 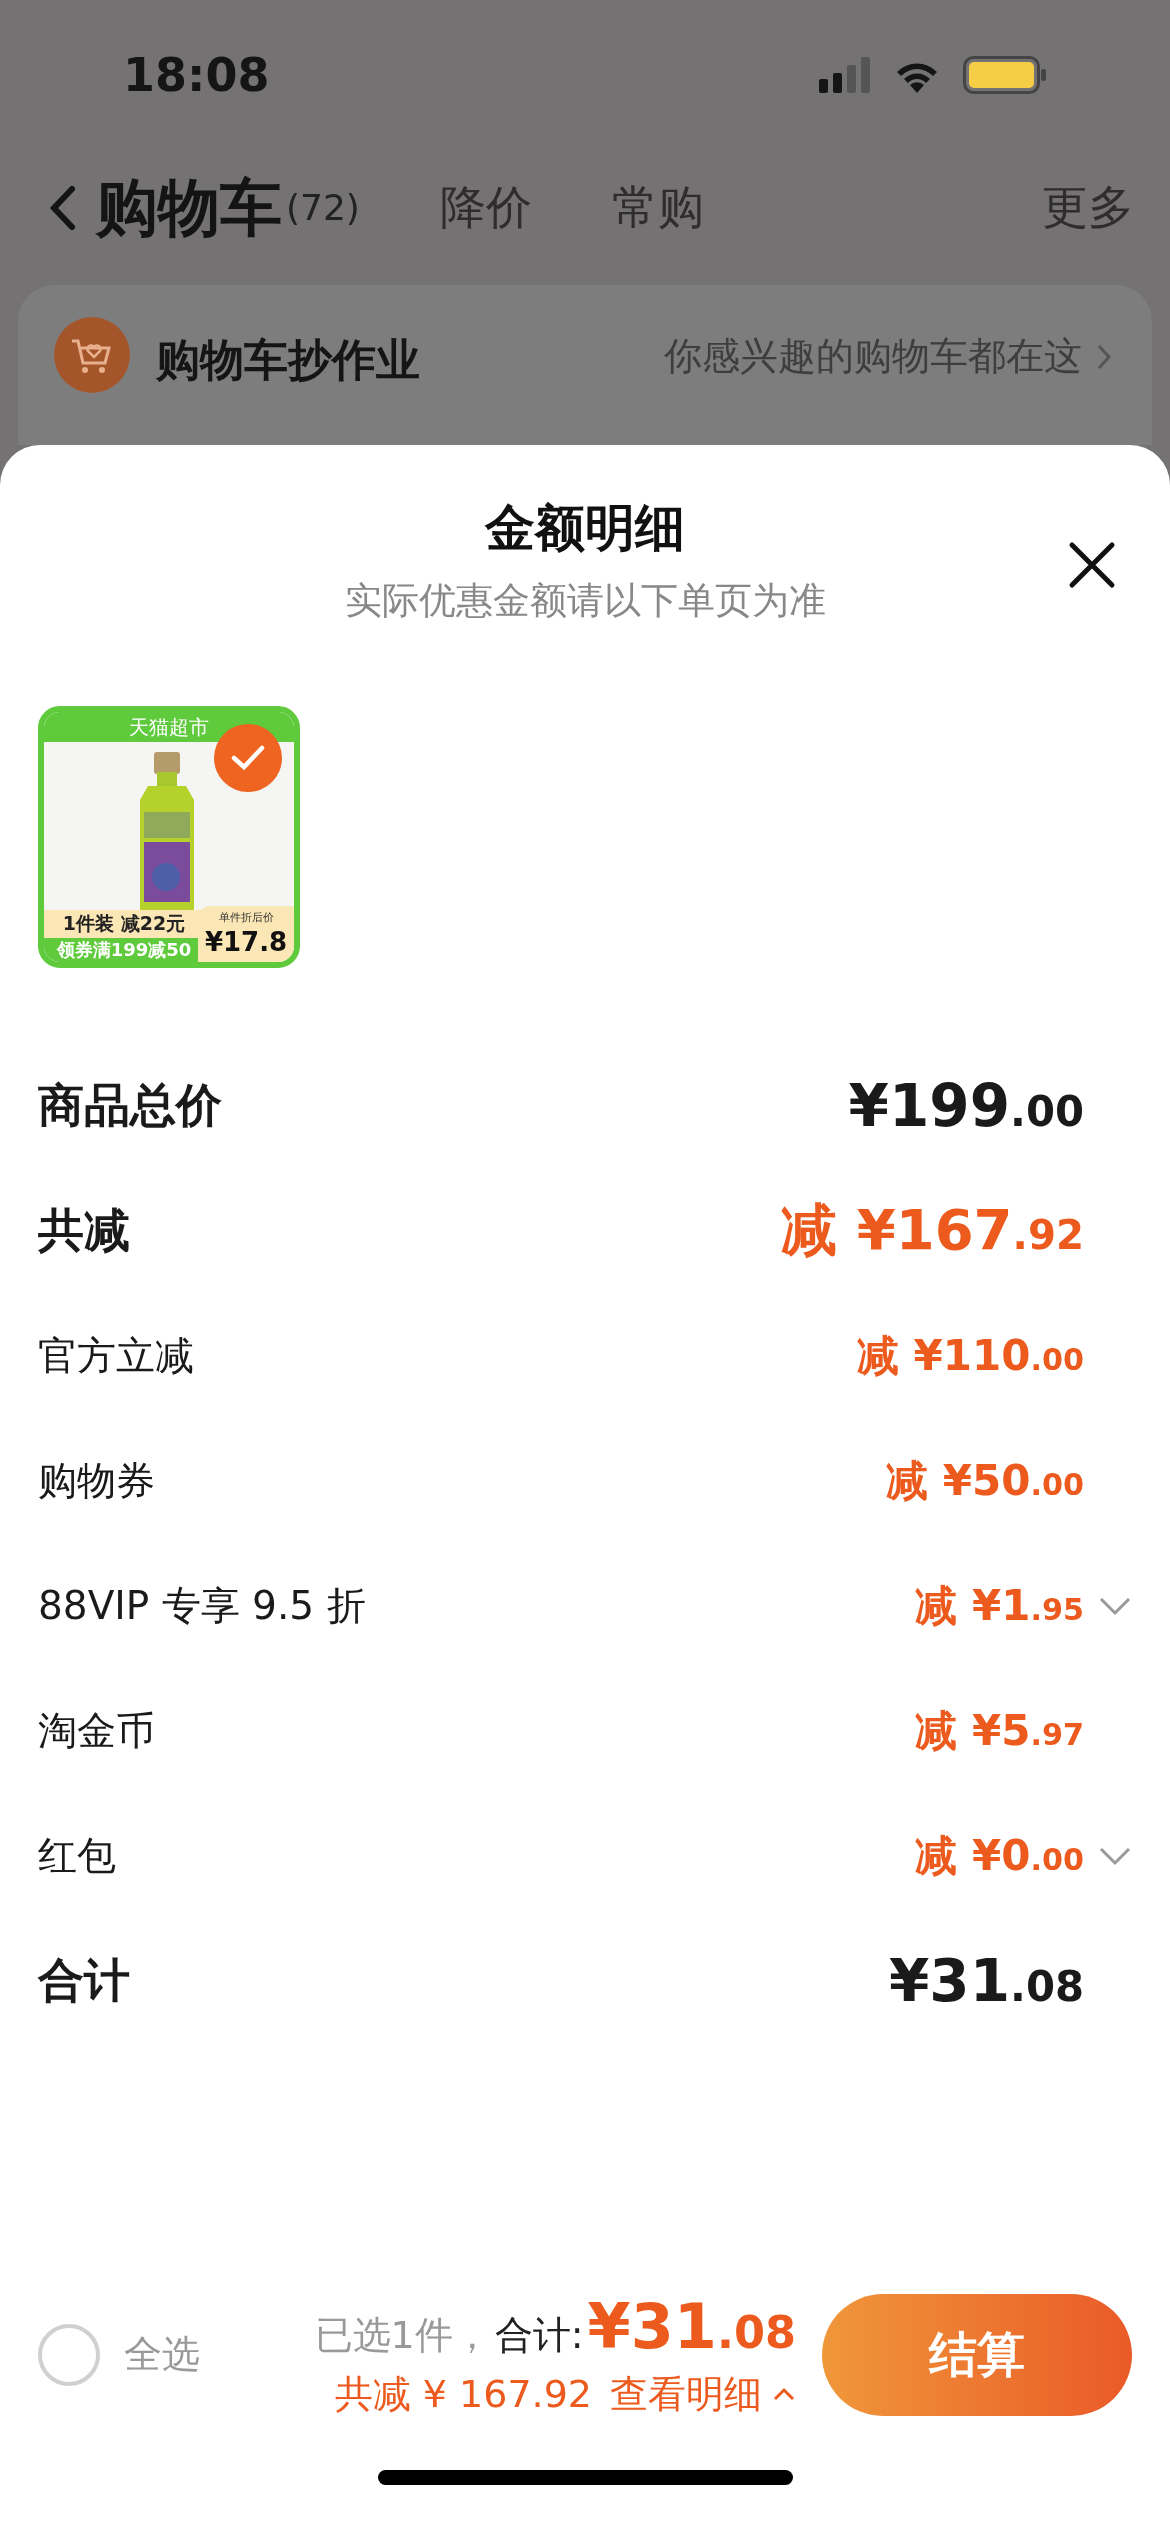 I want to click on row-amount: 减 ¥167.92, so click(x=932, y=1229).